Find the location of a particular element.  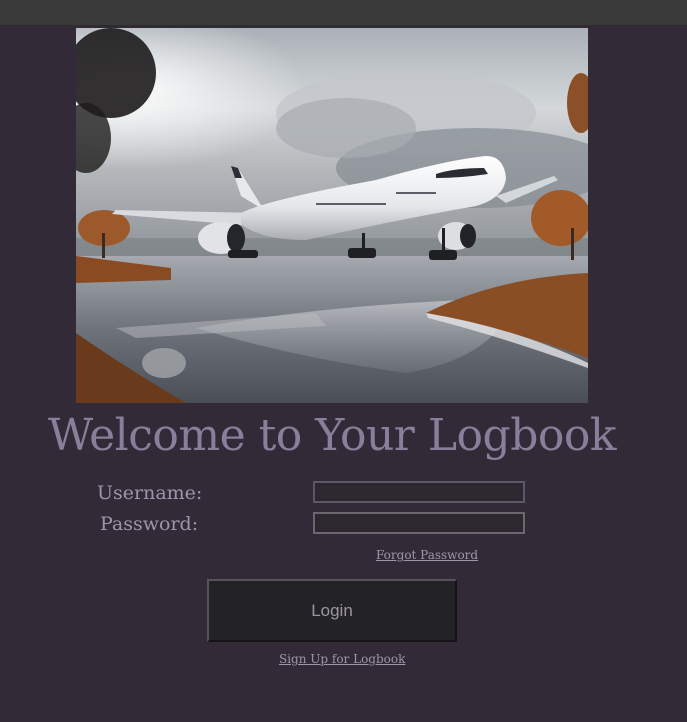

browser-top-bar is located at coordinates (343, 13).